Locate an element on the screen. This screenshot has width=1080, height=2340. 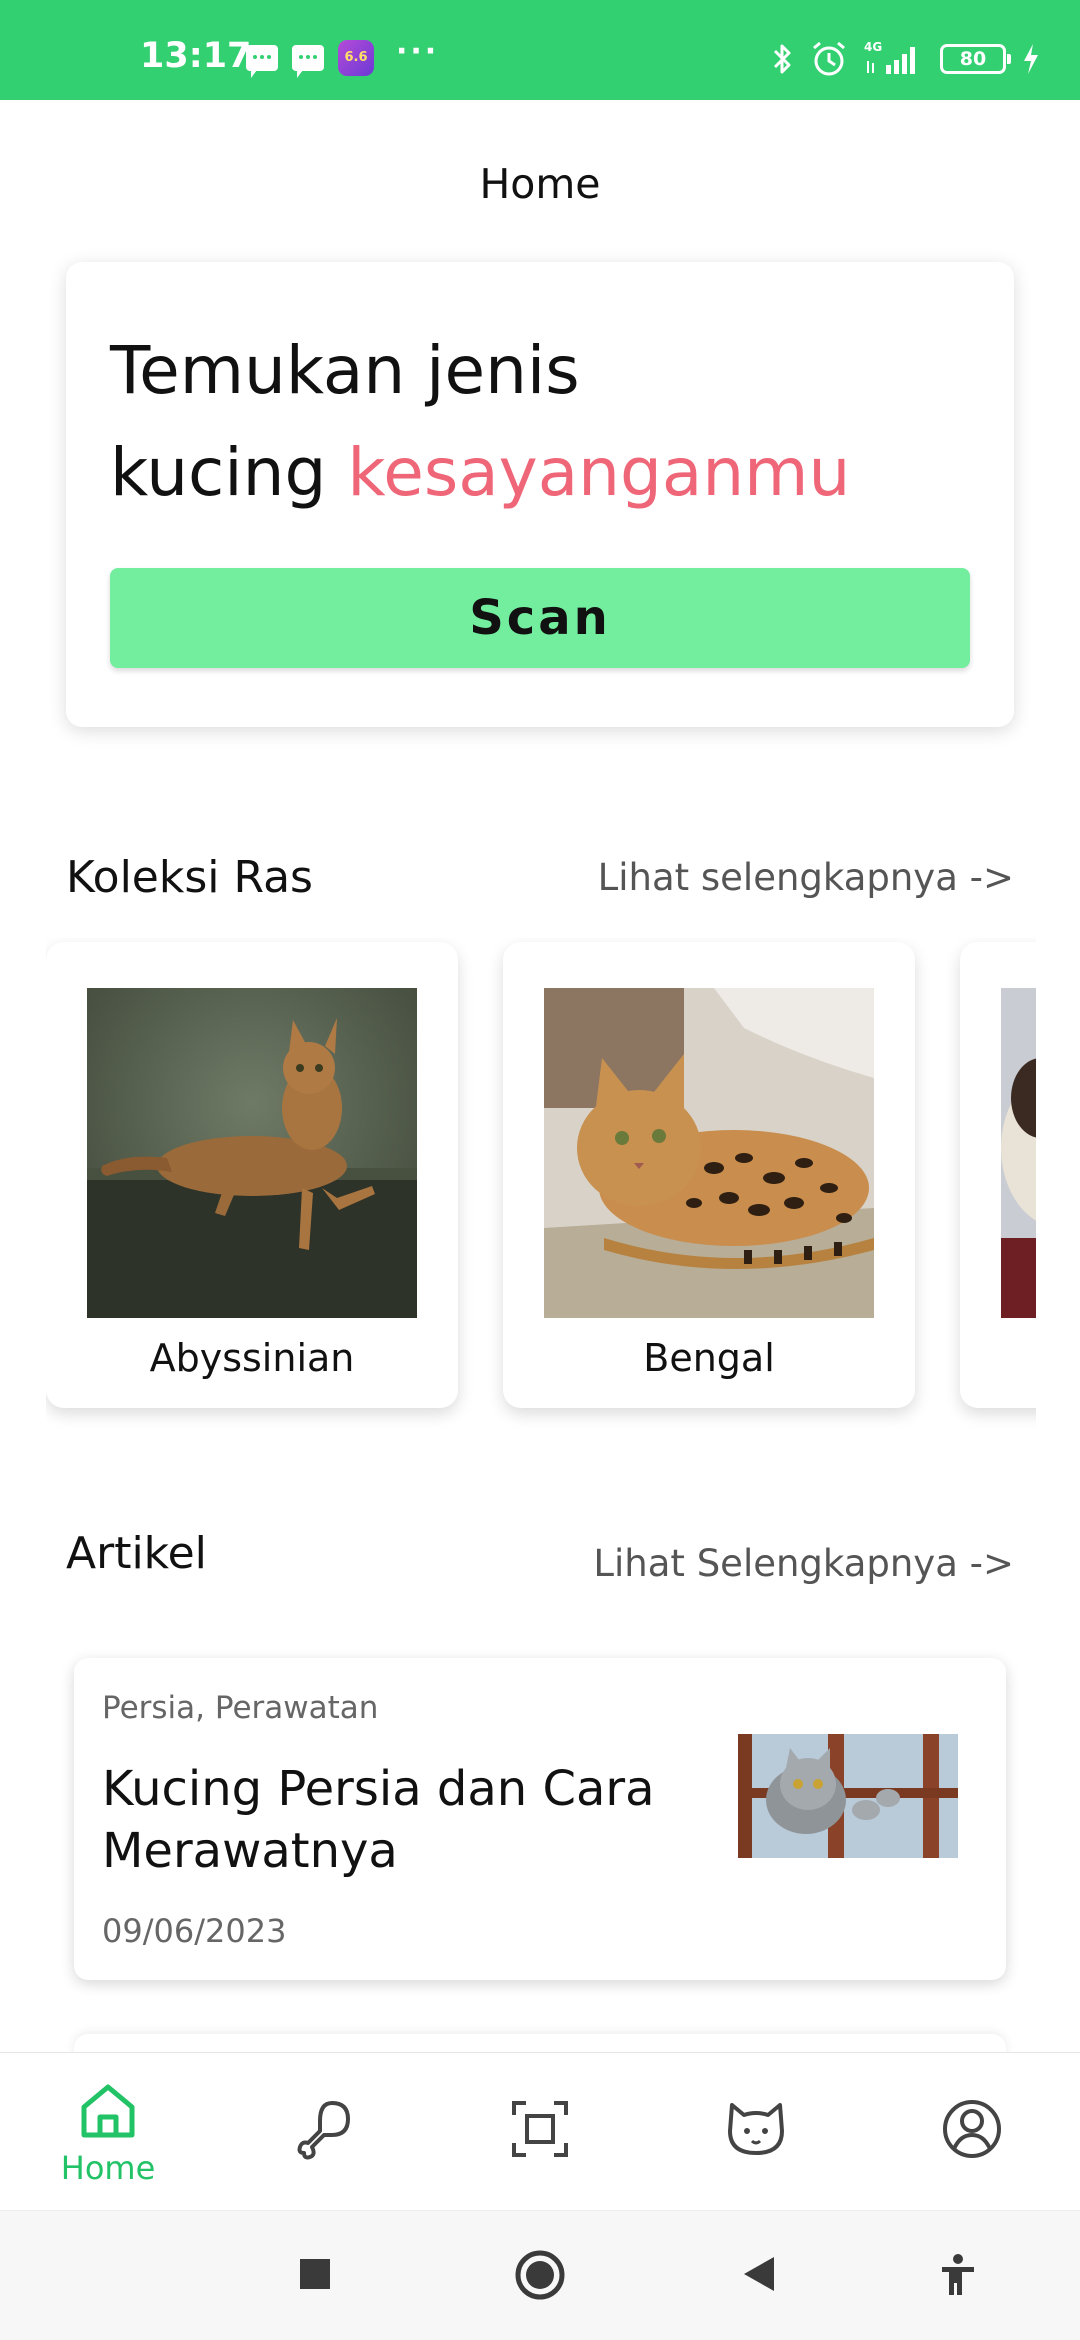
scan-button: Scan is located at coordinates (540, 618).